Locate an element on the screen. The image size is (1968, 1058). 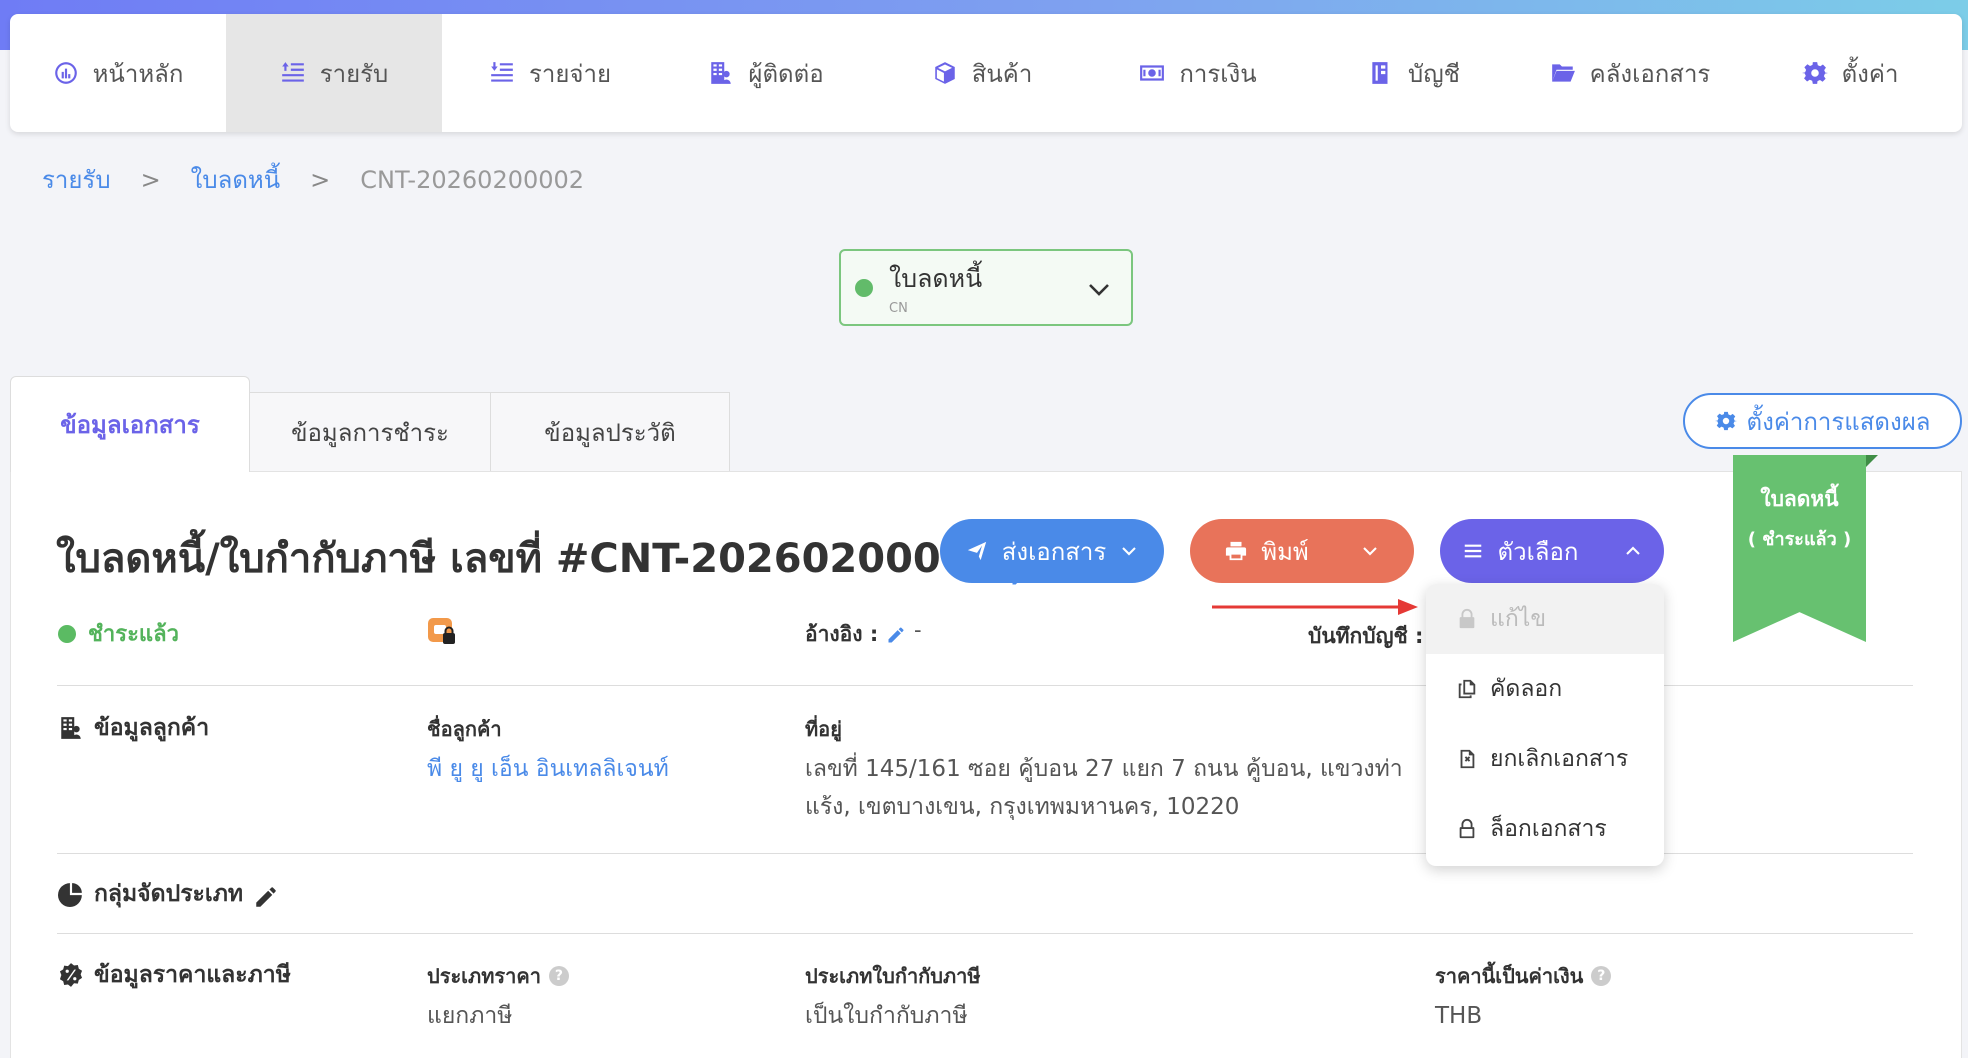
send-document-button: ส่งเอกสาร is located at coordinates (1052, 551).